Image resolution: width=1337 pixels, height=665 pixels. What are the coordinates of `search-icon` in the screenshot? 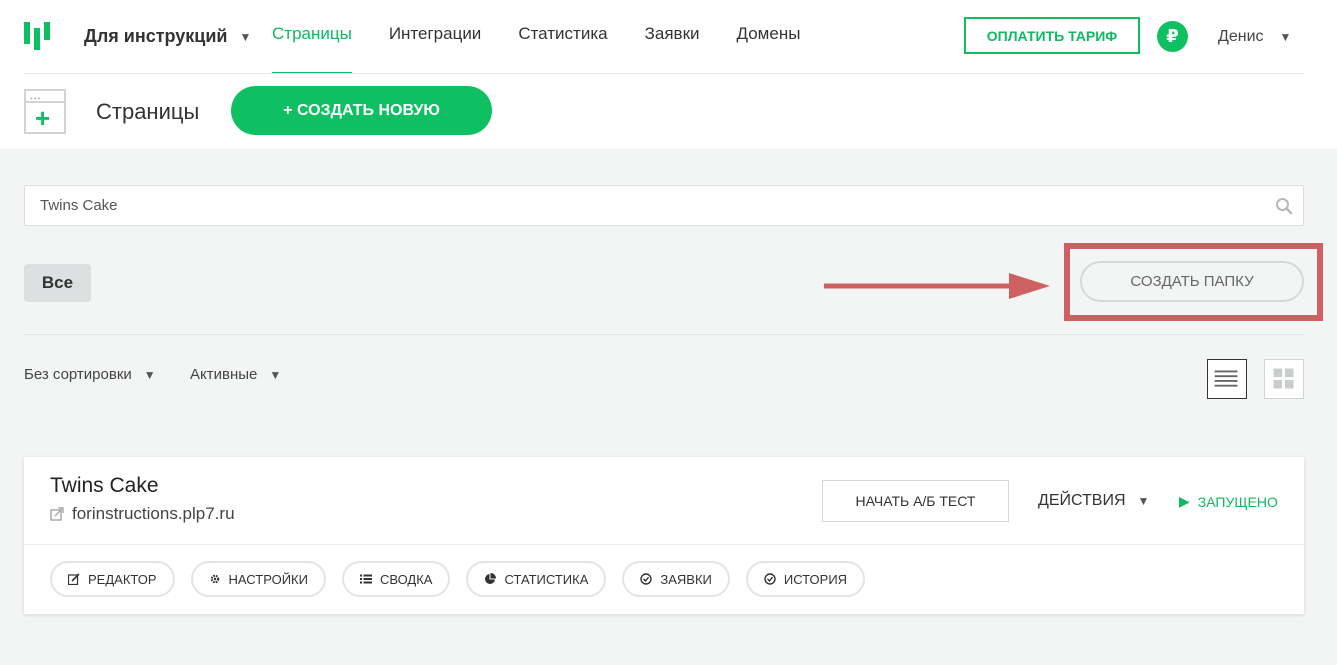 It's located at (1284, 206).